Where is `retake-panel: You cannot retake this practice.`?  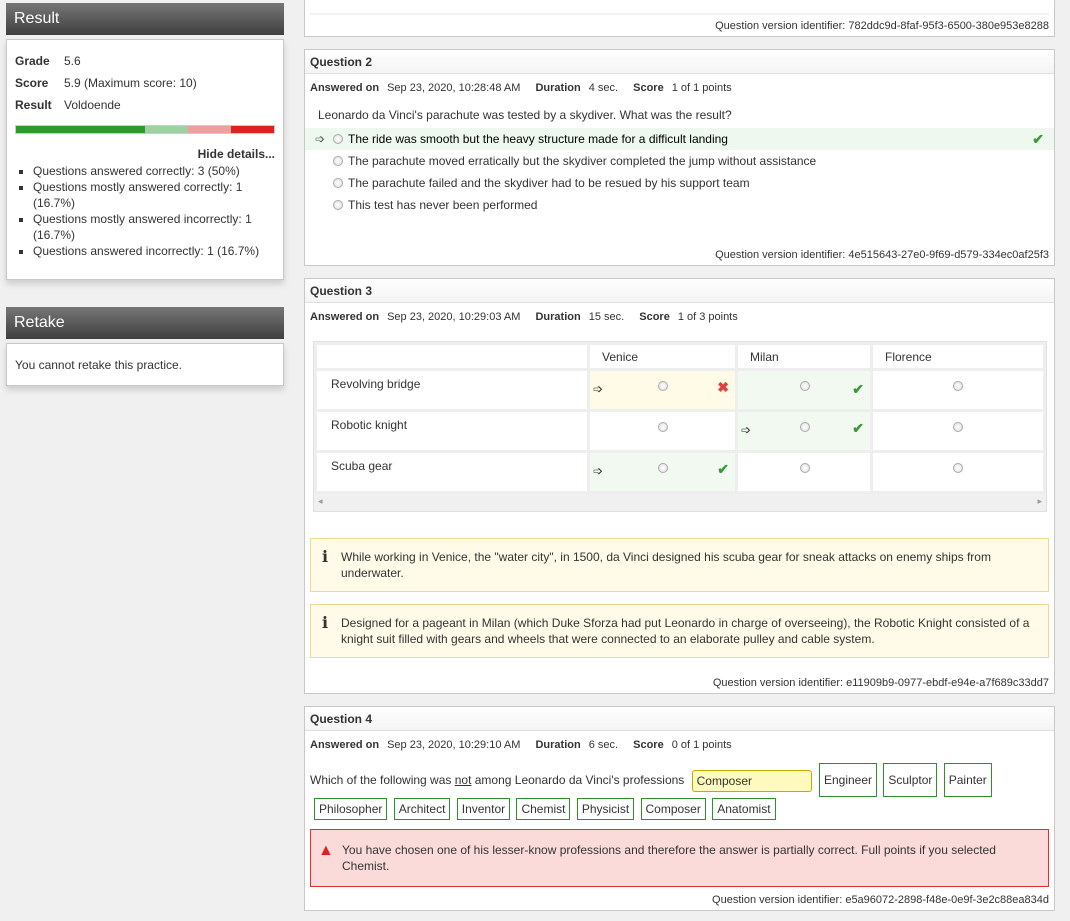
retake-panel: You cannot retake this practice. is located at coordinates (145, 364).